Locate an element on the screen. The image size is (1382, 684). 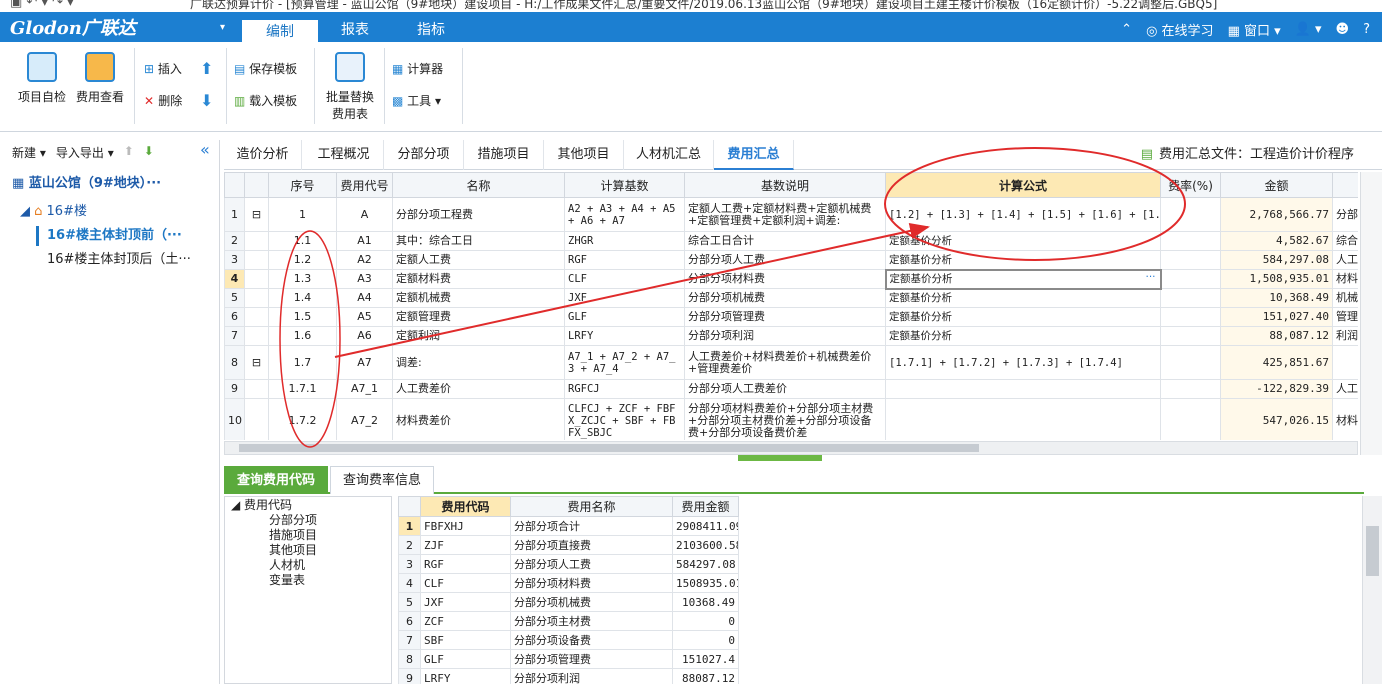
collapse-panel-icon: « is located at coordinates (205, 150).